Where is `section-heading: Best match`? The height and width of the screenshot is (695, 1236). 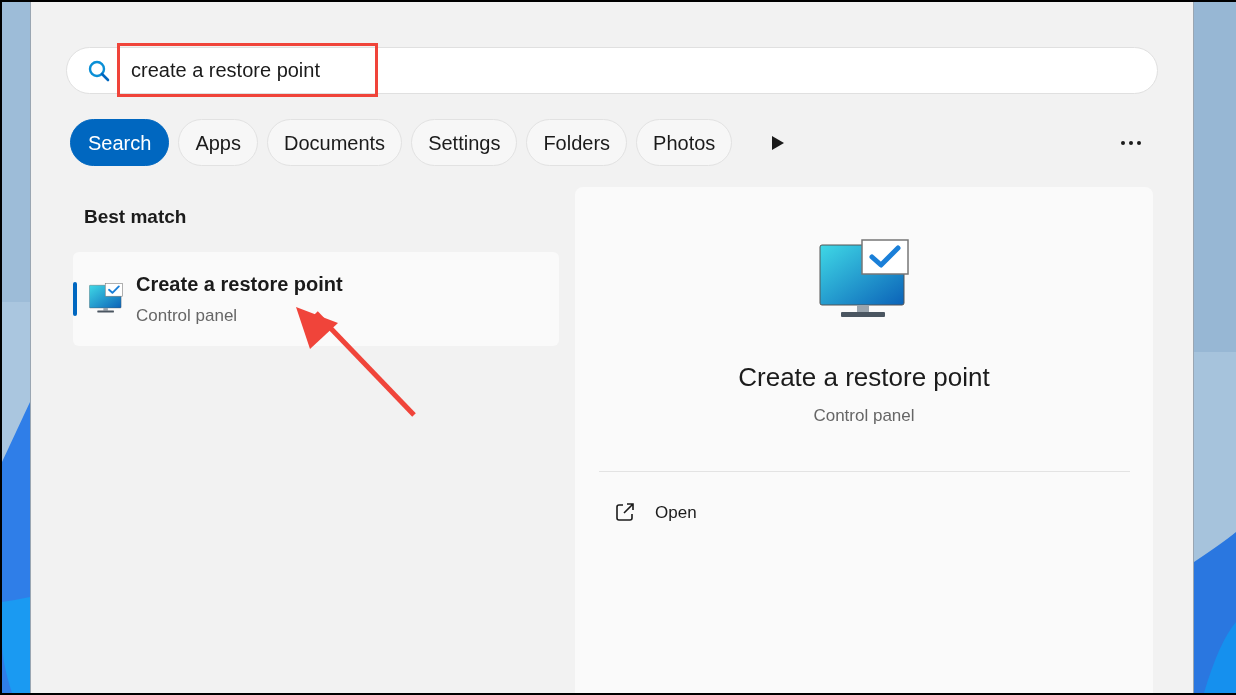
section-heading: Best match is located at coordinates (136, 217).